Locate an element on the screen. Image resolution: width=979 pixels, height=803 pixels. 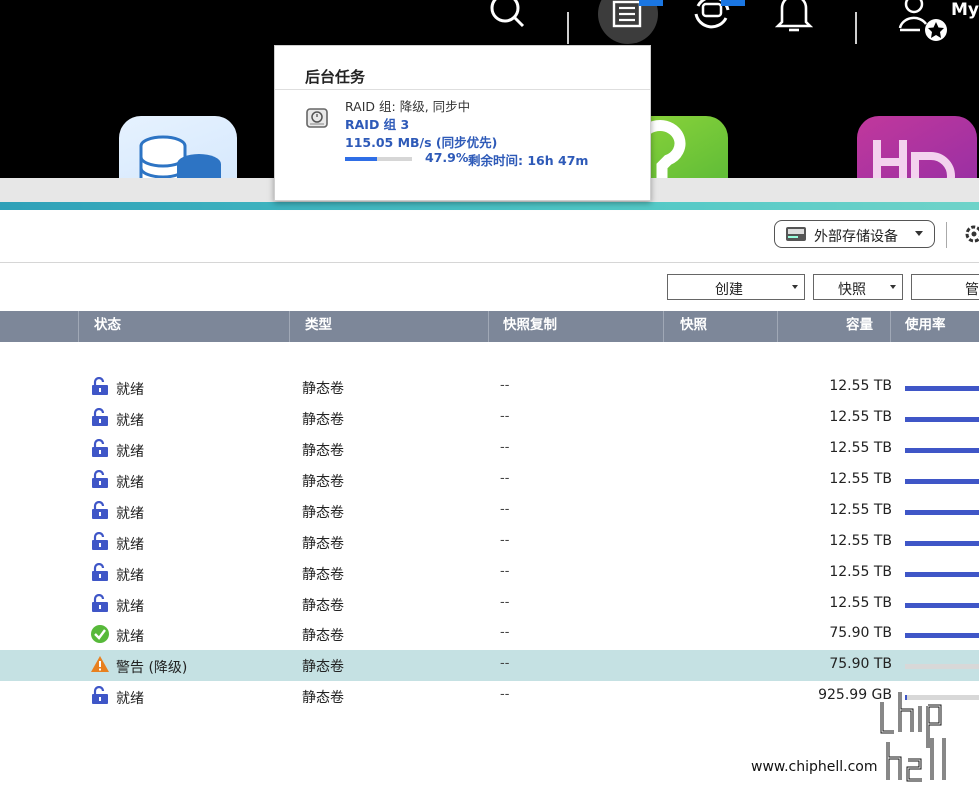
gear-icon is located at coordinates (970, 236).